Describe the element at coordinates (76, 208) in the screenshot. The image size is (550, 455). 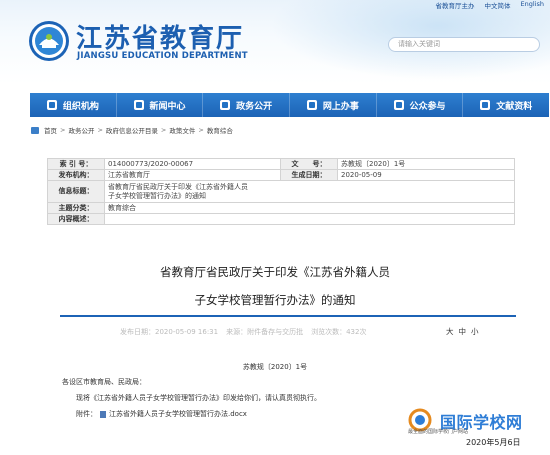
I see `topic-label: 主题分类：` at that location.